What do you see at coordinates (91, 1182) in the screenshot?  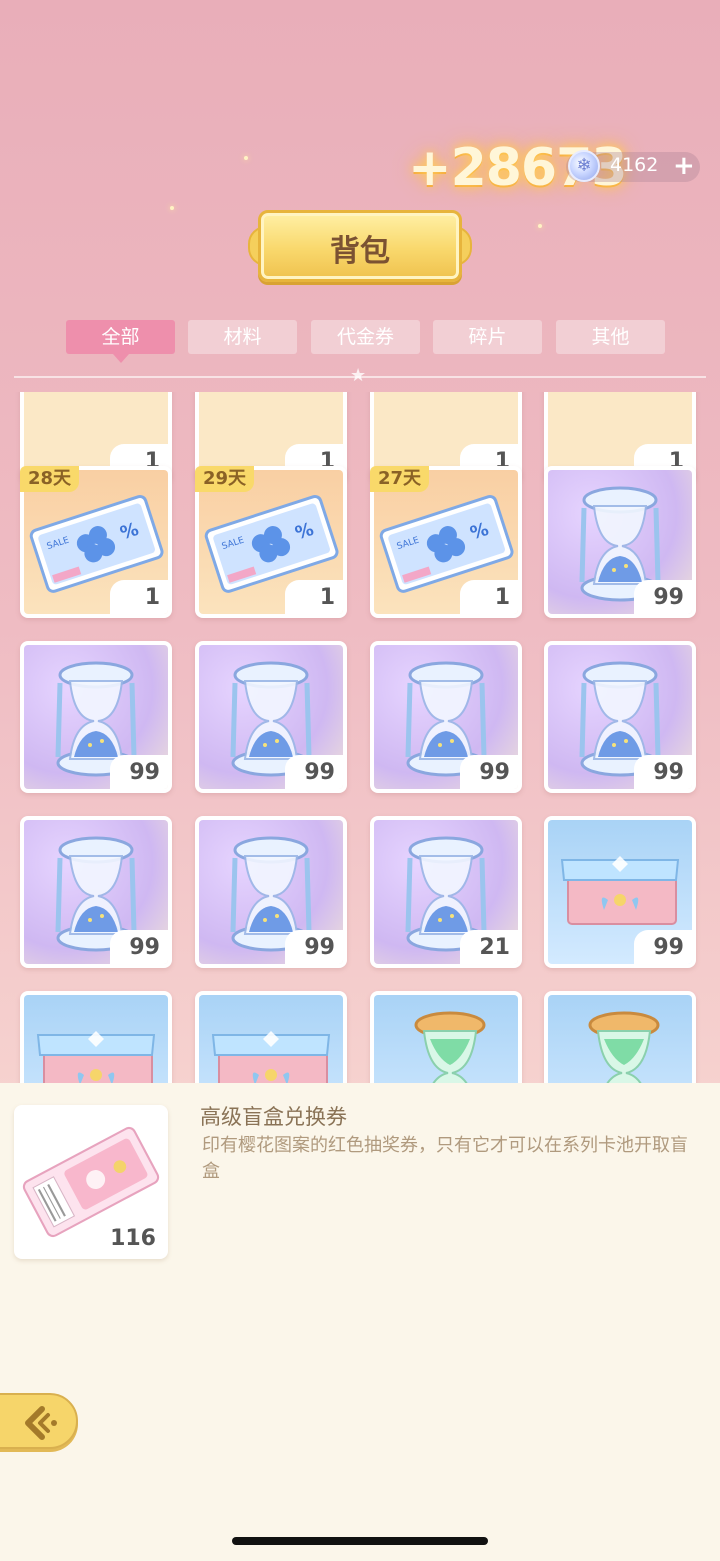 I see `selected-item-card: 116` at bounding box center [91, 1182].